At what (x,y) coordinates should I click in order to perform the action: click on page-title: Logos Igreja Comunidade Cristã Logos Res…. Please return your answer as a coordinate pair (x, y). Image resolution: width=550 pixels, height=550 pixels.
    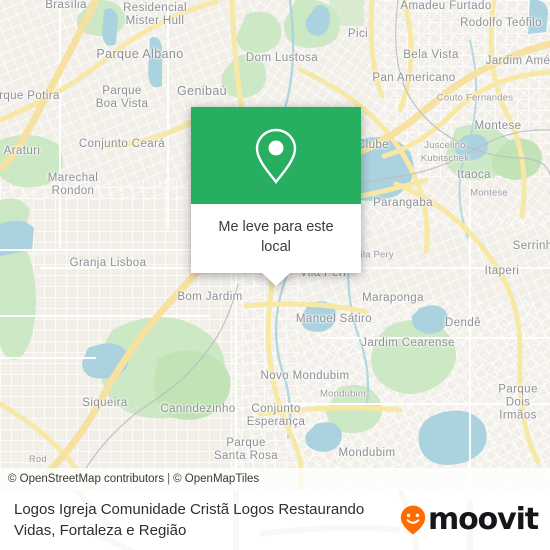
    Looking at the image, I should click on (189, 520).